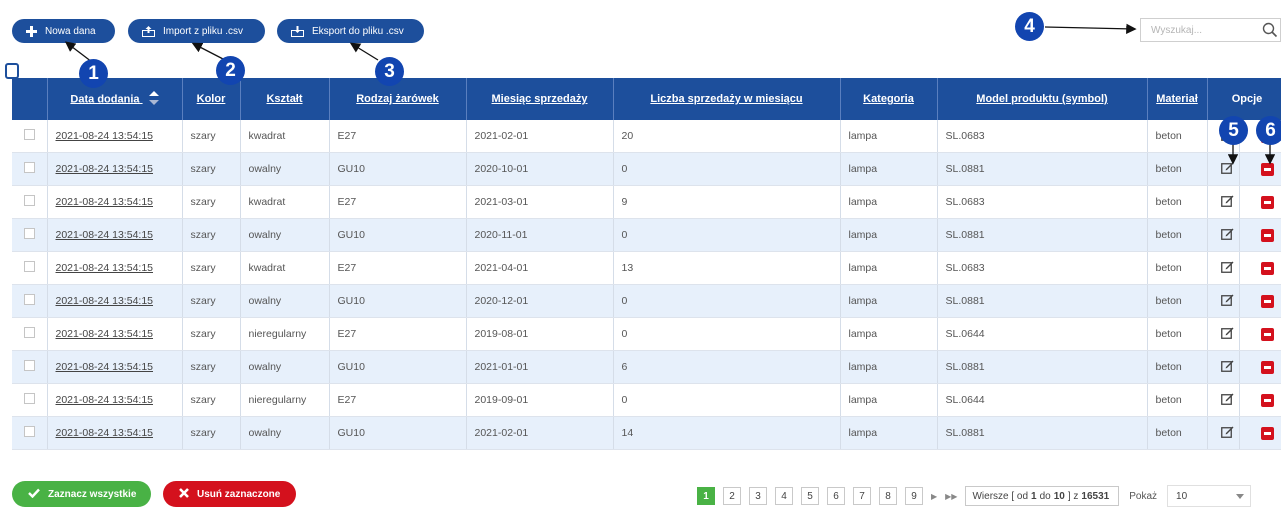 Image resolution: width=1281 pixels, height=507 pixels. What do you see at coordinates (727, 99) in the screenshot?
I see `col-monthly-sales: Liczba sprzedaży w miesiącu` at bounding box center [727, 99].